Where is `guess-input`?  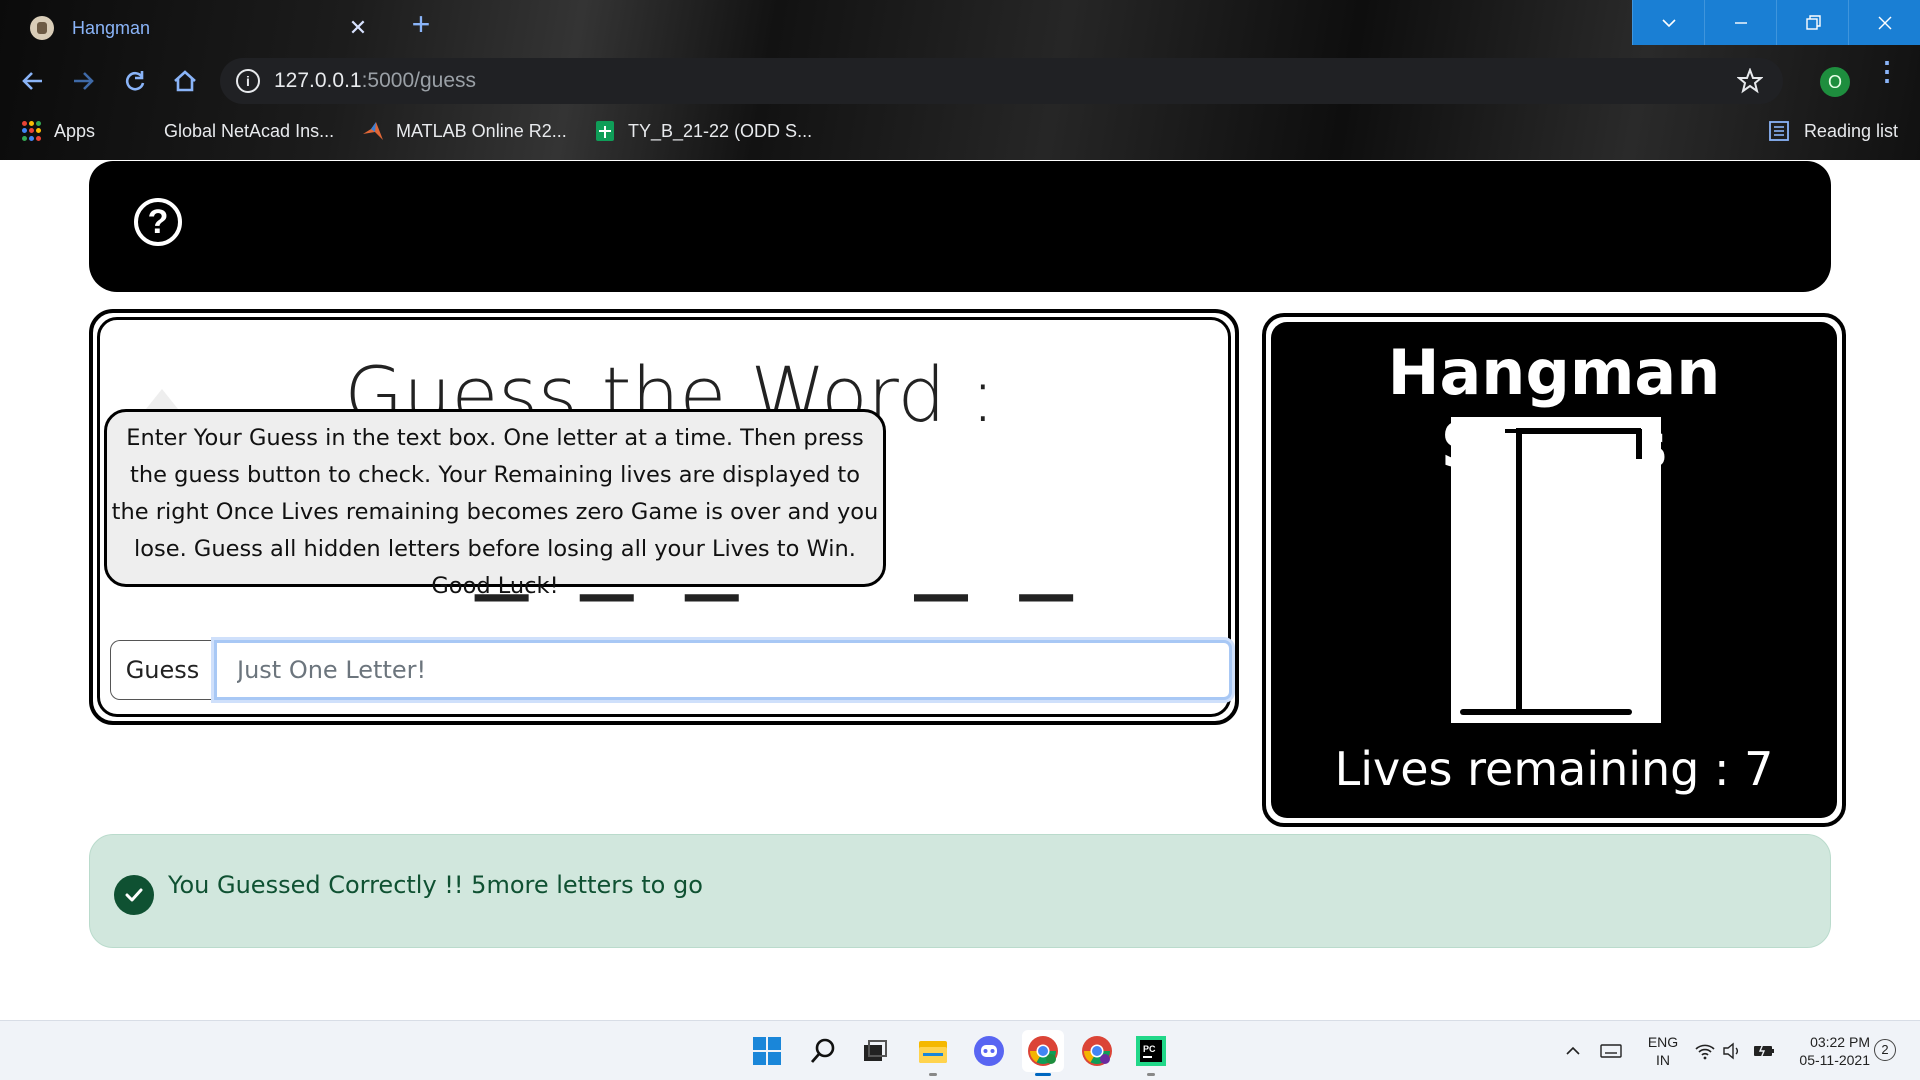 guess-input is located at coordinates (723, 670).